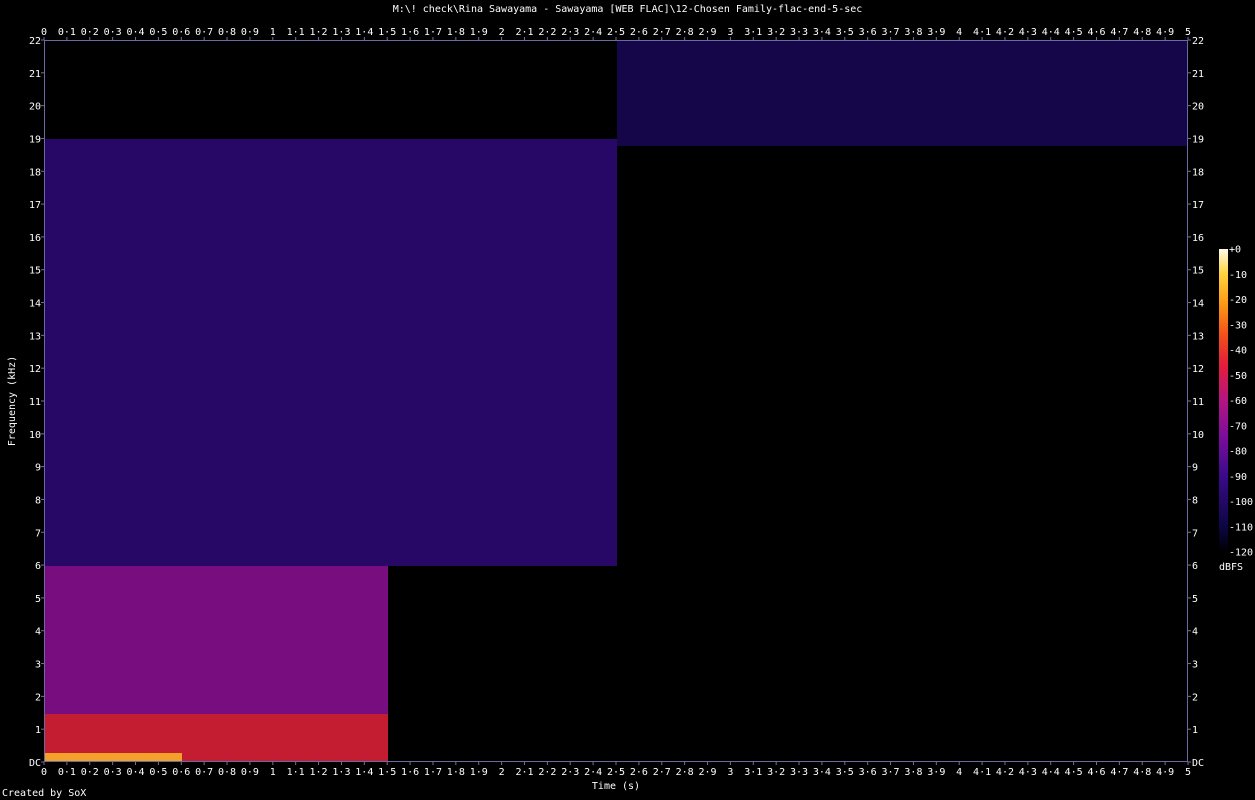  What do you see at coordinates (753, 32) in the screenshot?
I see `x-tick-label-top: 3·1` at bounding box center [753, 32].